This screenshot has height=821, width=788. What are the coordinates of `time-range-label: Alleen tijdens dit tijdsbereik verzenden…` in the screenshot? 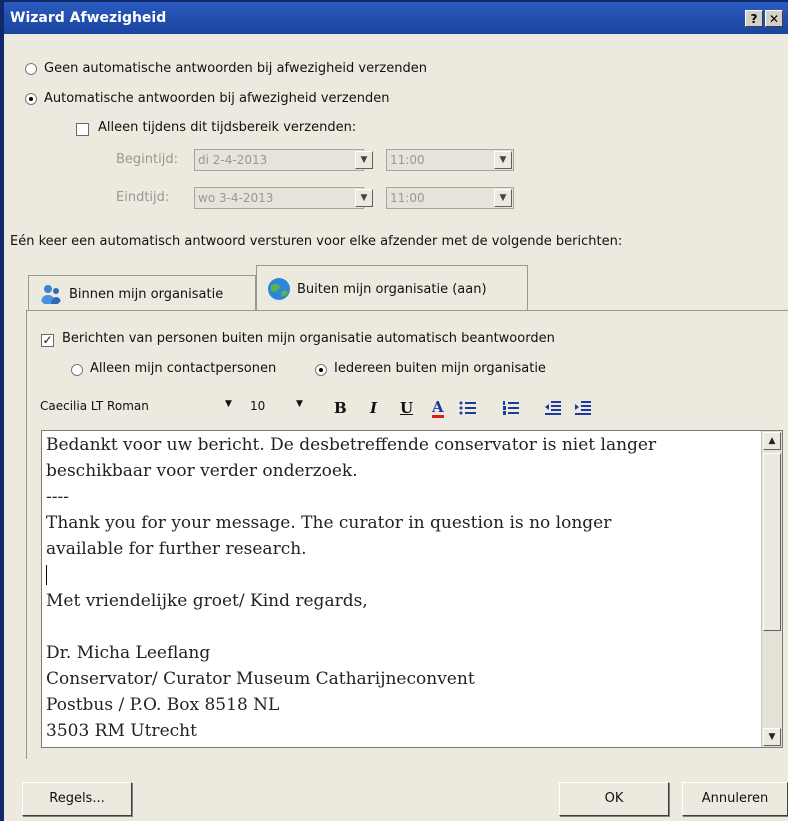 It's located at (227, 127).